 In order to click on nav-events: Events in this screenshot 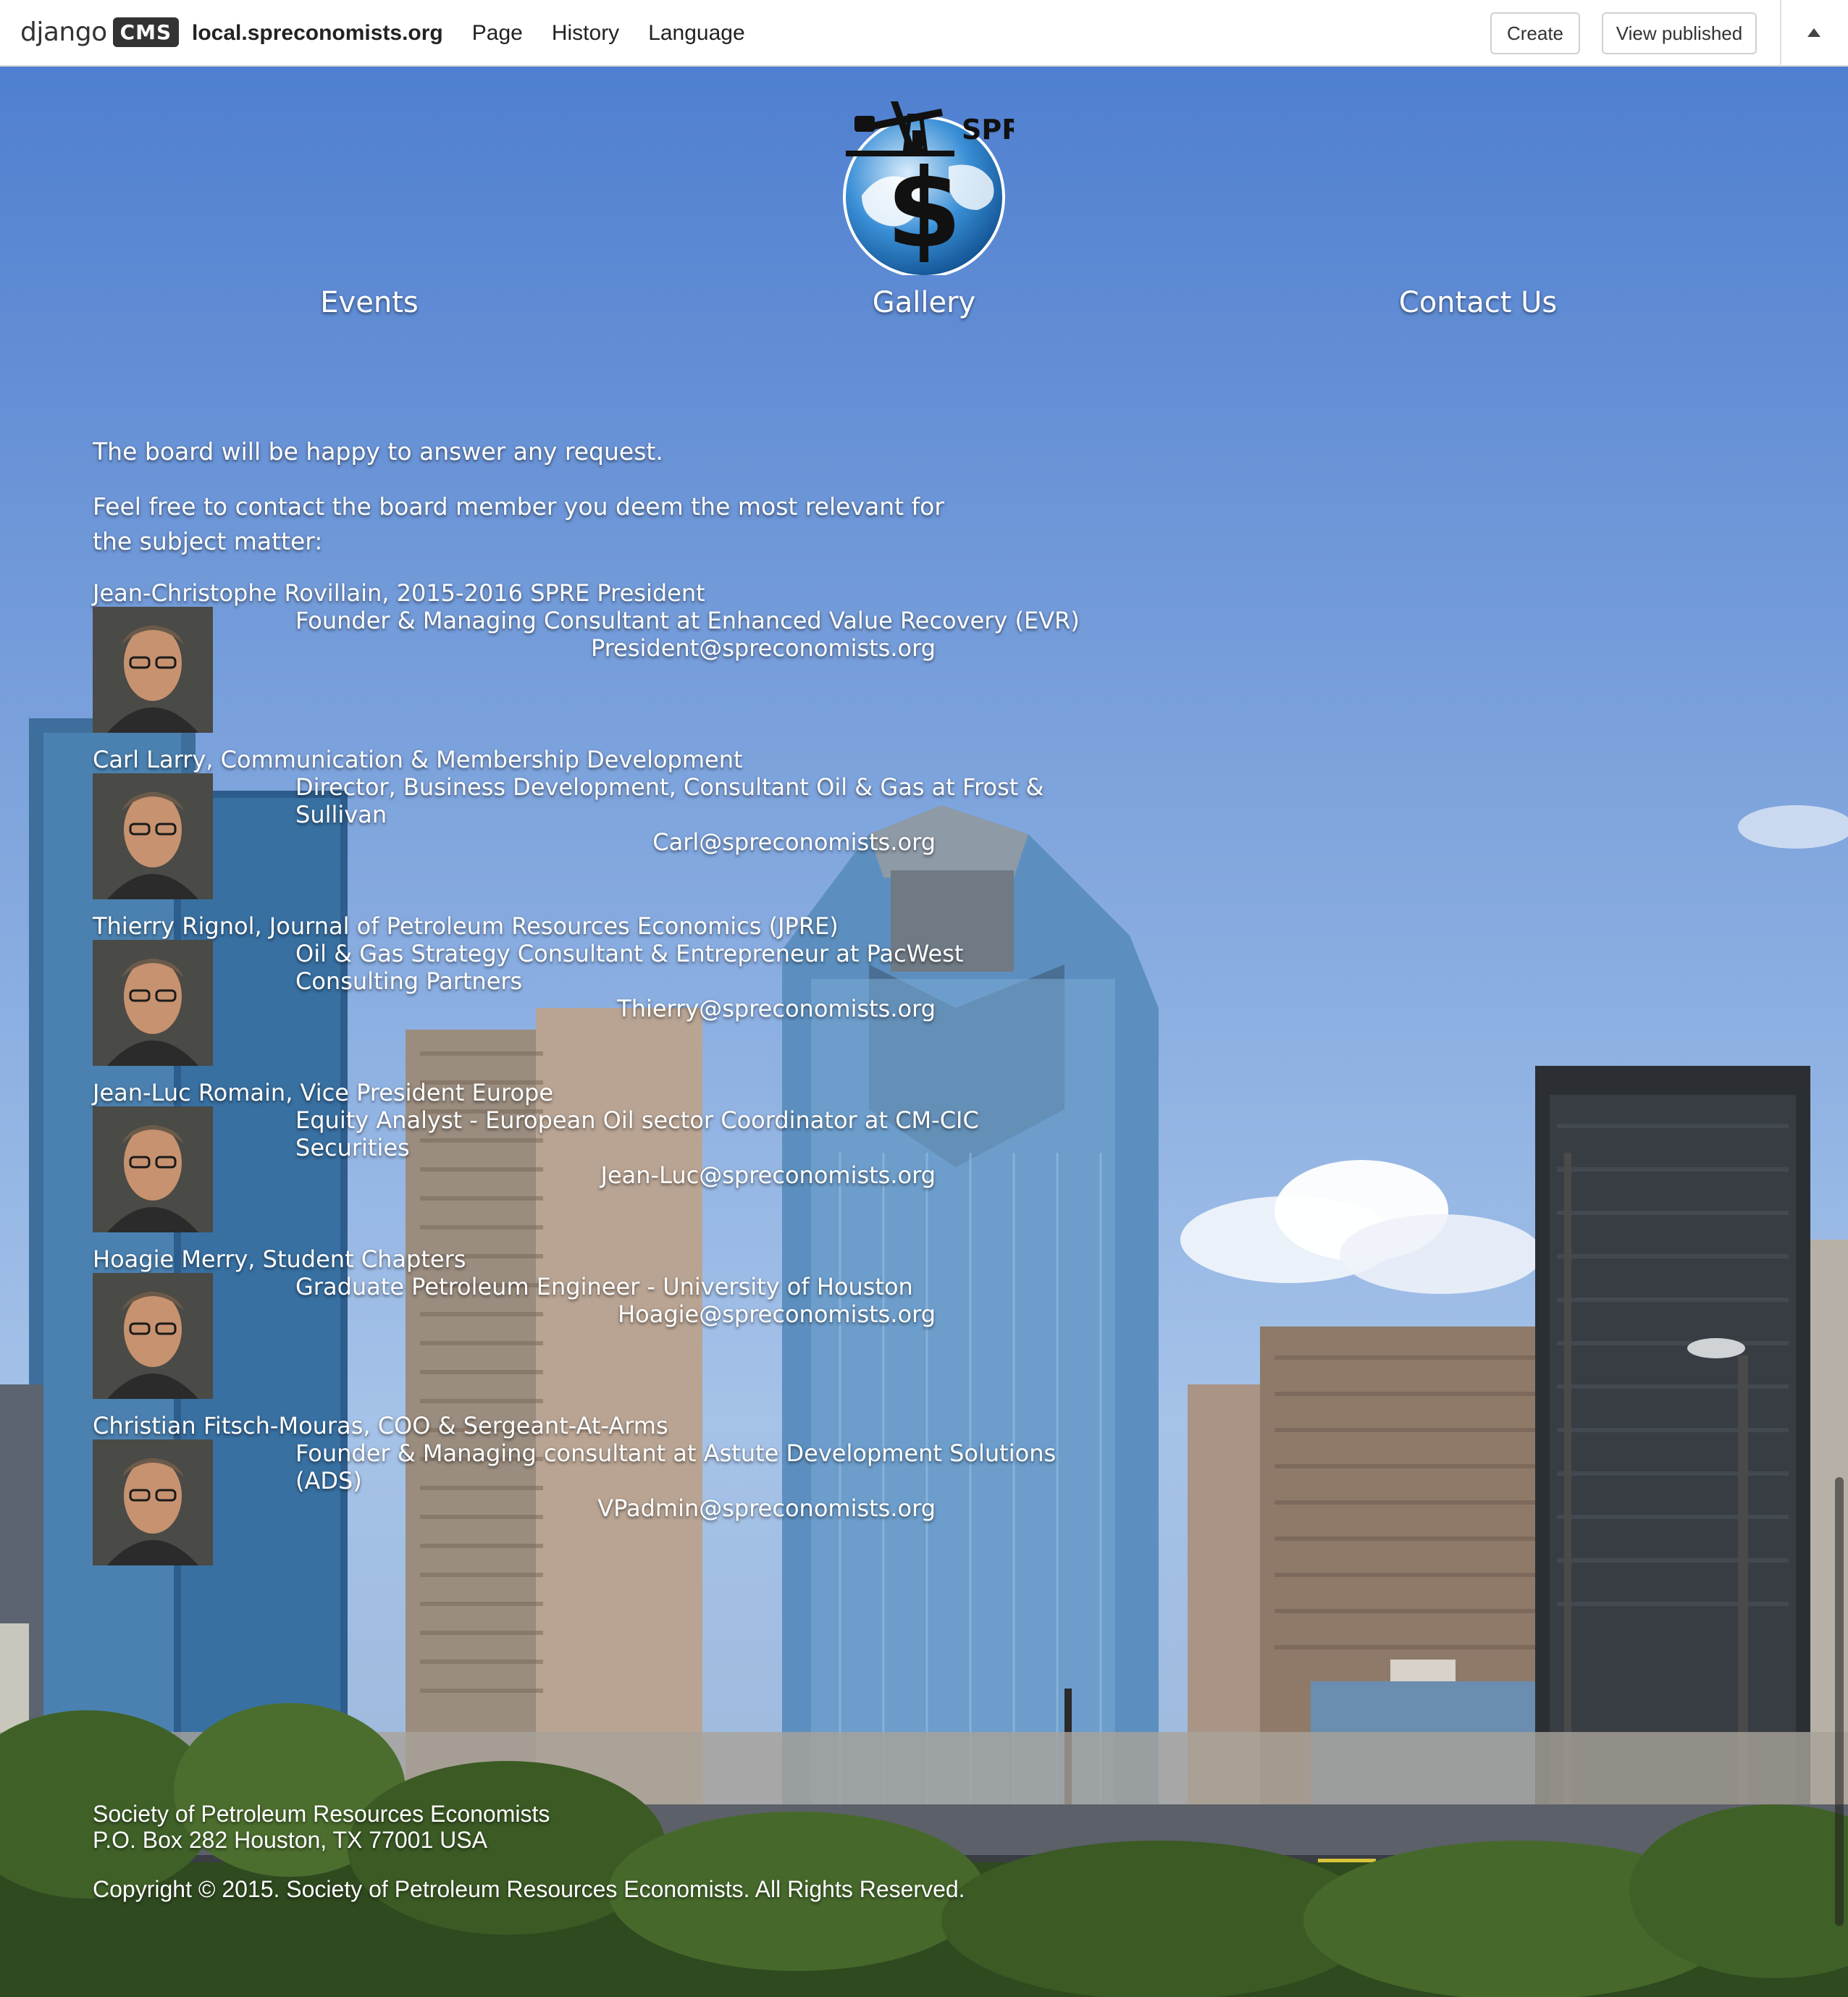, I will do `click(369, 302)`.